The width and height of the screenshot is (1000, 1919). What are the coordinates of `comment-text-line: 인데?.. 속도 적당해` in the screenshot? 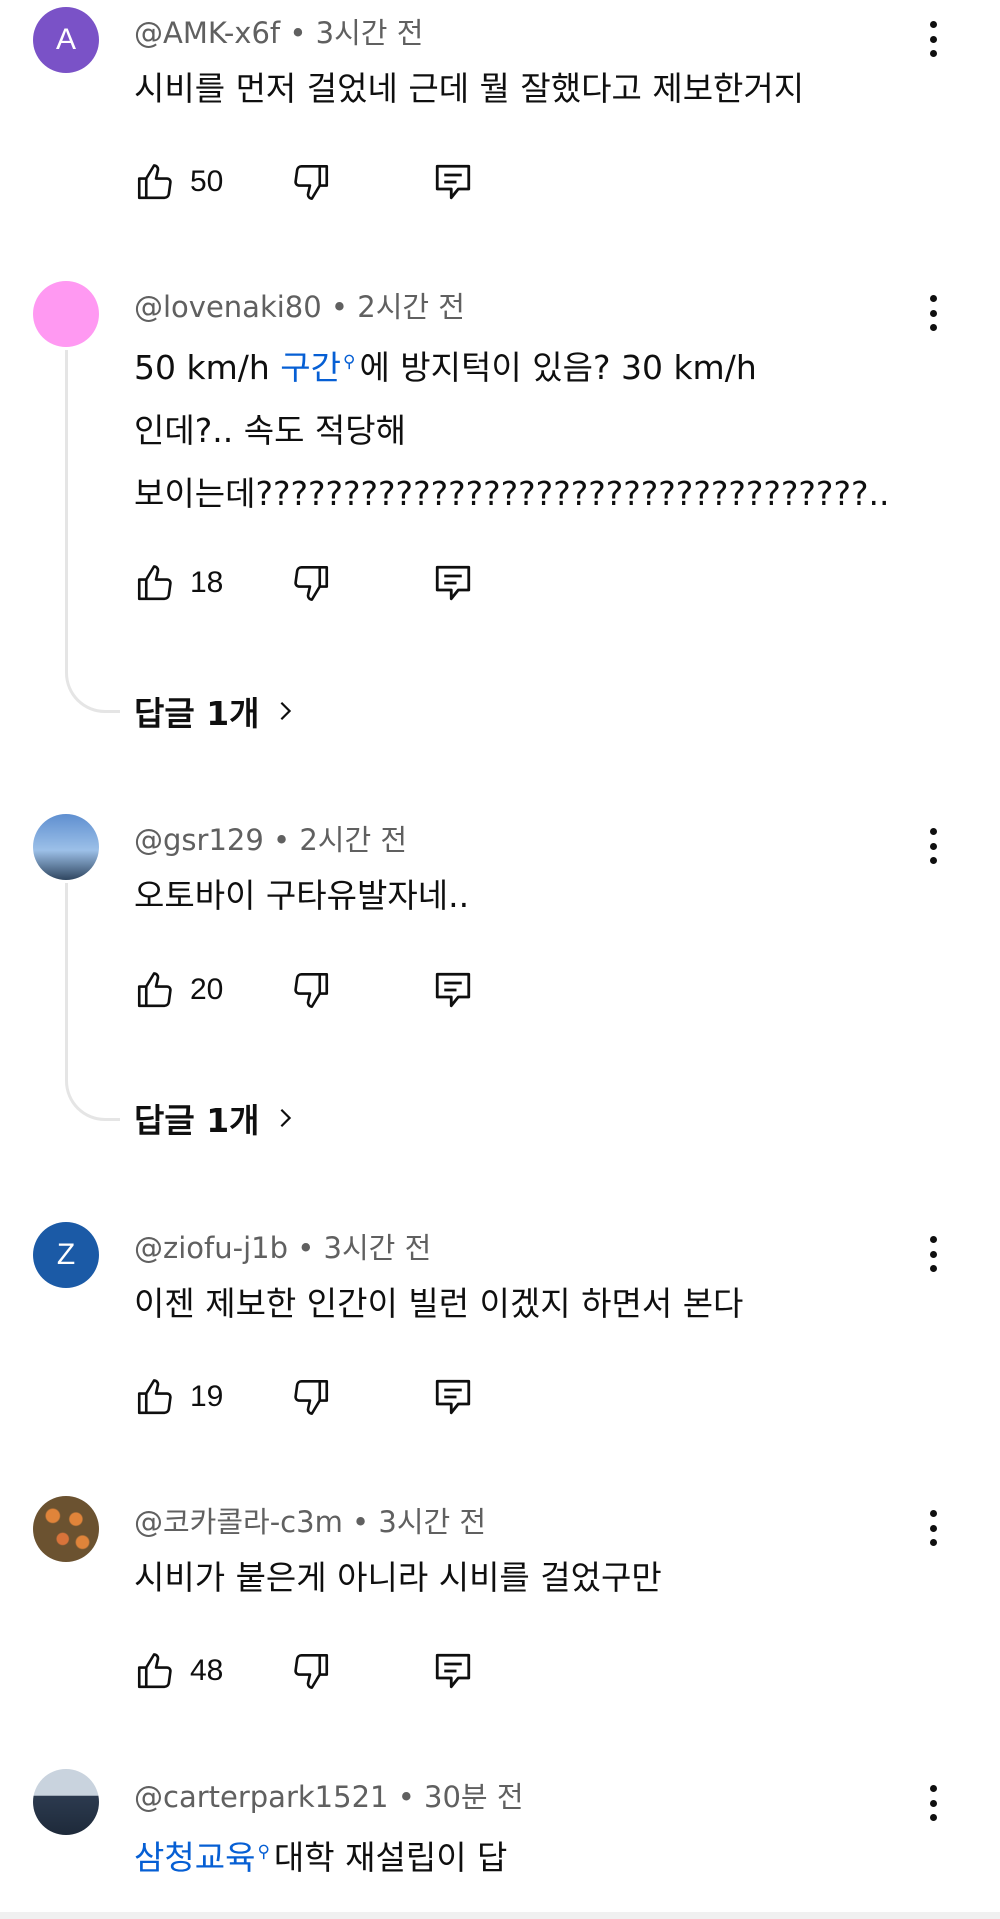 It's located at (270, 430).